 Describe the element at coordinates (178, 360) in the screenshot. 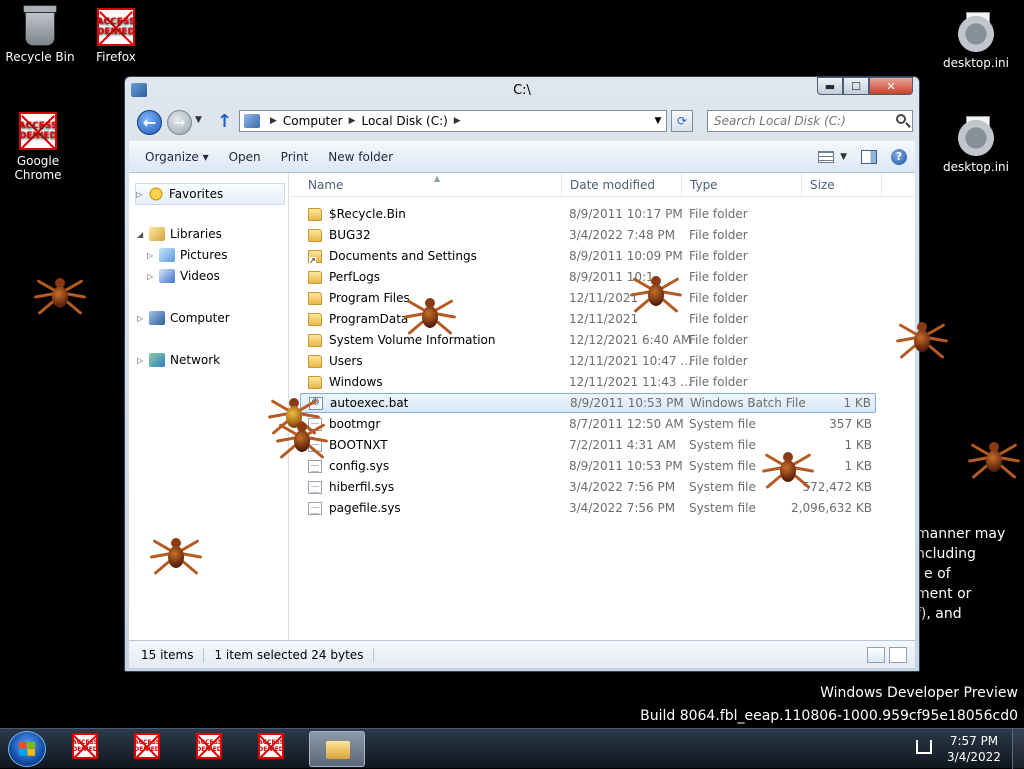

I see `nav-item-network: ▷ Network` at that location.